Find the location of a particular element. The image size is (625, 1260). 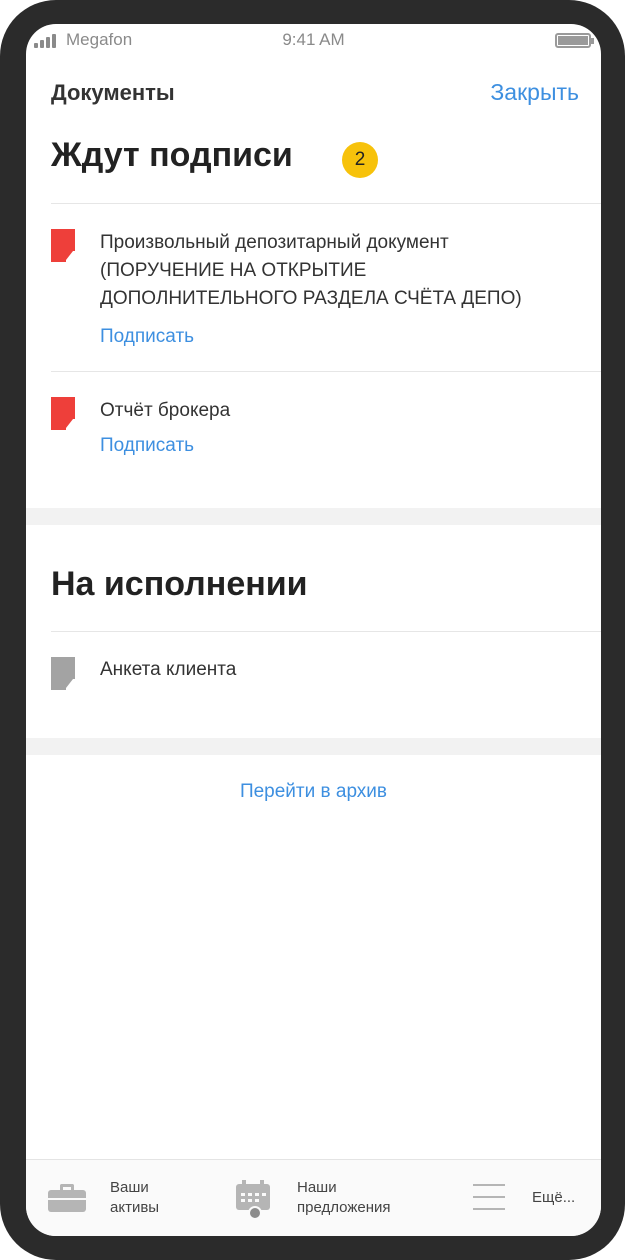

tab-label: Ваши активы is located at coordinates (134, 1198).